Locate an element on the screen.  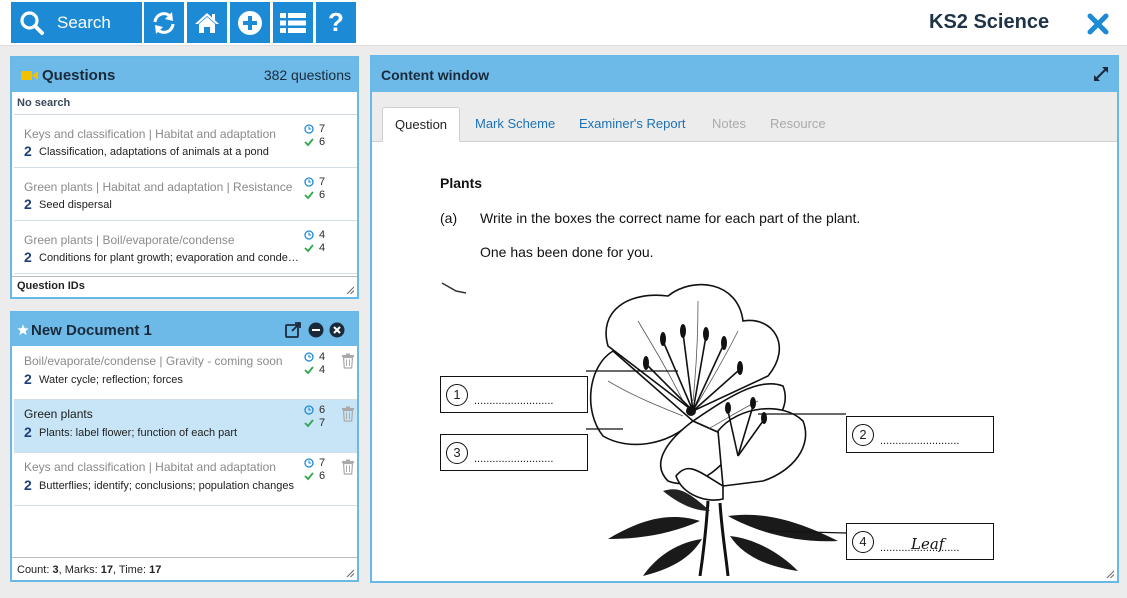
time-value: 4 is located at coordinates (322, 235).